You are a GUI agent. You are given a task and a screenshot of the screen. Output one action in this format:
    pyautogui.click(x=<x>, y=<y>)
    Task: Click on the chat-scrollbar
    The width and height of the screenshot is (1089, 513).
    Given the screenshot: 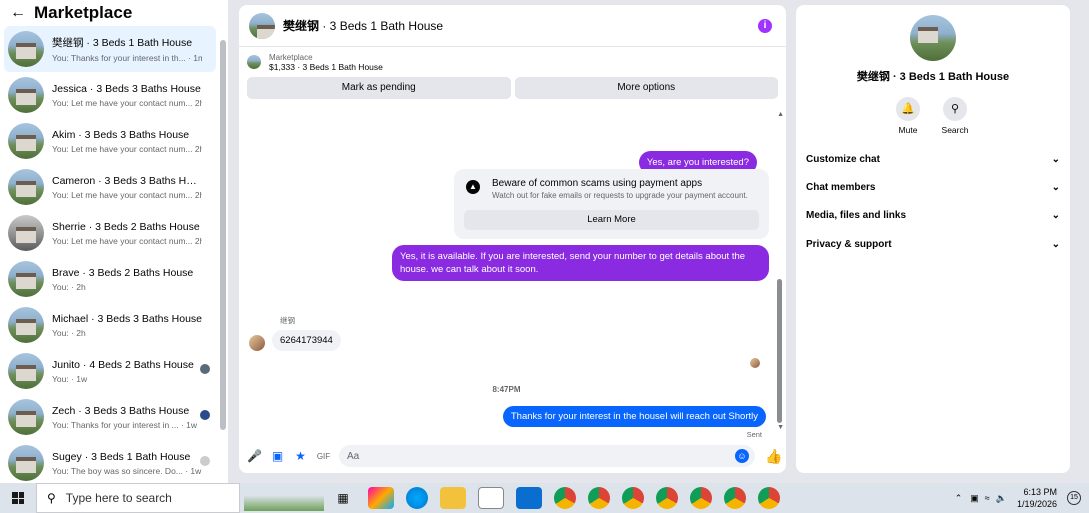 What is the action you would take?
    pyautogui.click(x=780, y=272)
    